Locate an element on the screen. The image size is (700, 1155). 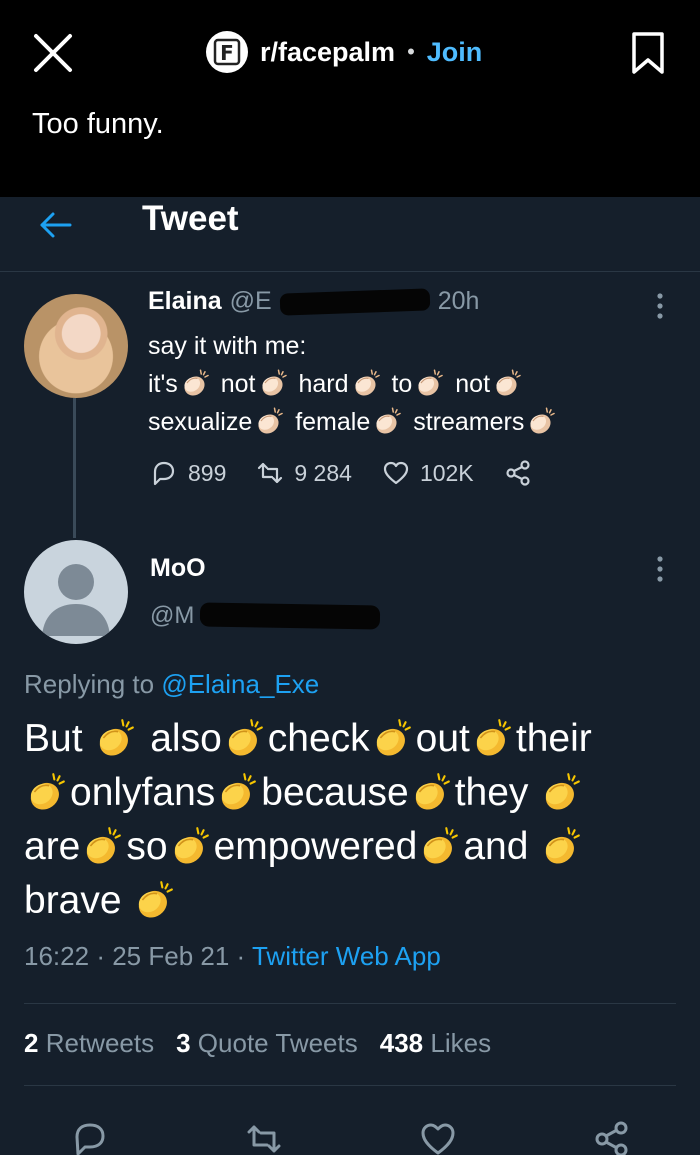
tweet-word: brave is located at coordinates (73, 900).